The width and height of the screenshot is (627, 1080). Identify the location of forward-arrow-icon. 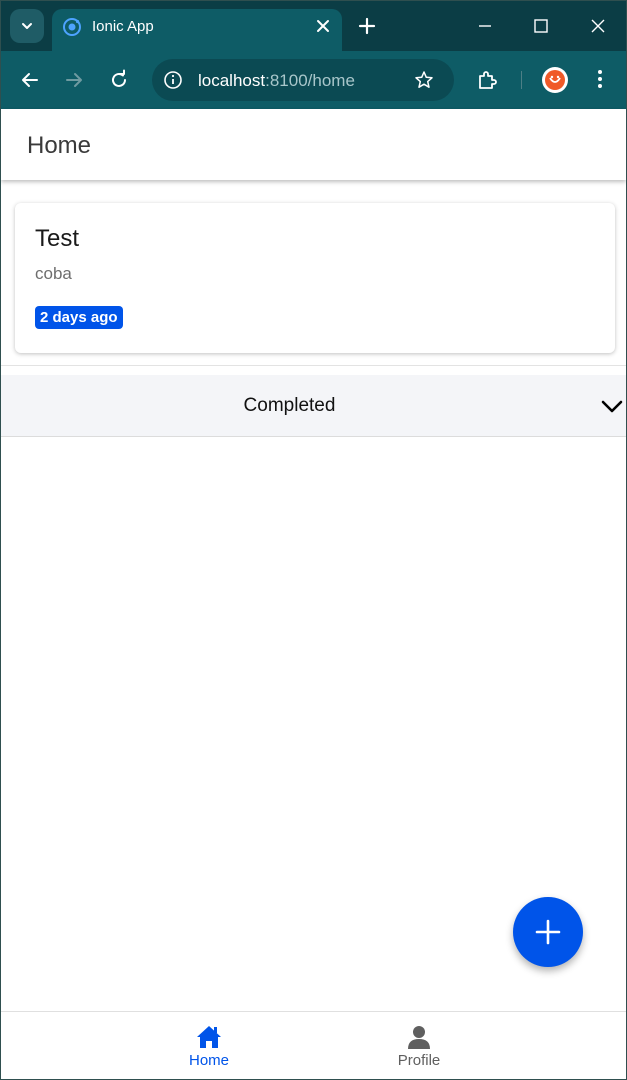
(74, 80).